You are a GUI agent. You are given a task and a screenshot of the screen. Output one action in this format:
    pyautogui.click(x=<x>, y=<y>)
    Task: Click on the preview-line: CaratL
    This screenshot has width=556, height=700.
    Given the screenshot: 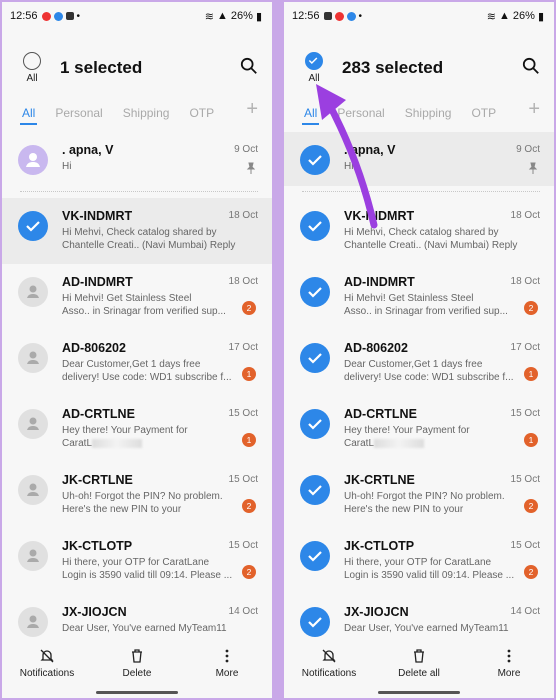 What is the action you would take?
    pyautogui.click(x=150, y=443)
    